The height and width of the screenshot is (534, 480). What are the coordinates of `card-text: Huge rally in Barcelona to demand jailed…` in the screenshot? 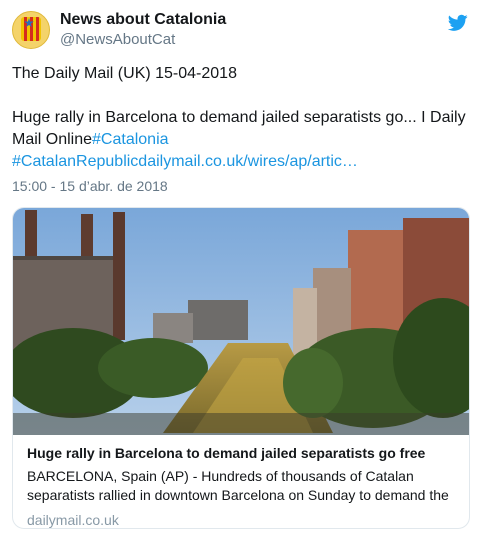 It's located at (243, 486).